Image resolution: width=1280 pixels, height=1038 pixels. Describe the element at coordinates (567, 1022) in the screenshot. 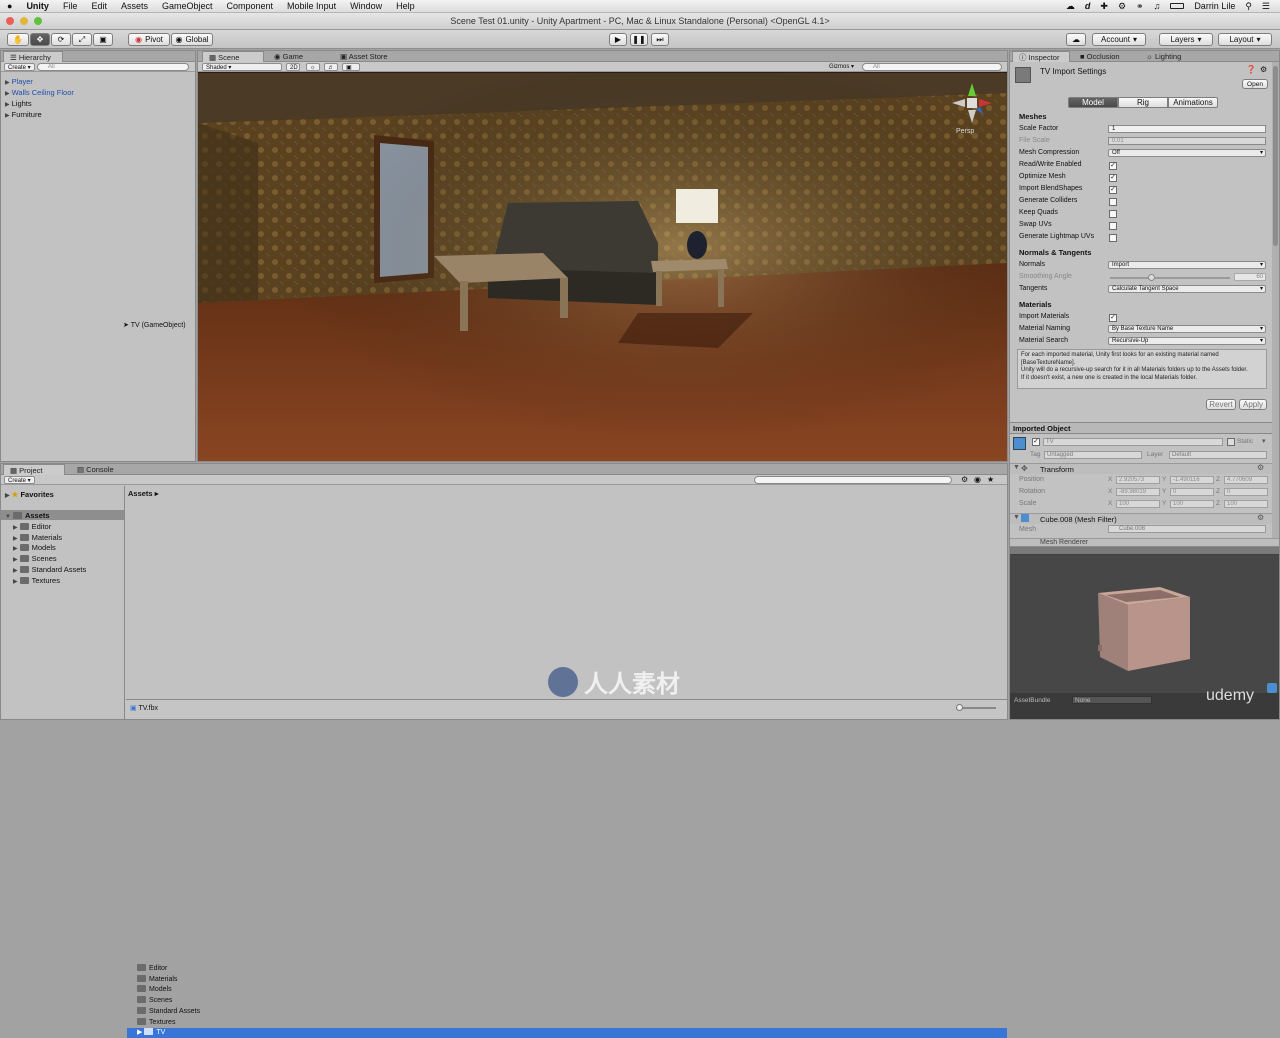

I see `file-item: Textures` at that location.